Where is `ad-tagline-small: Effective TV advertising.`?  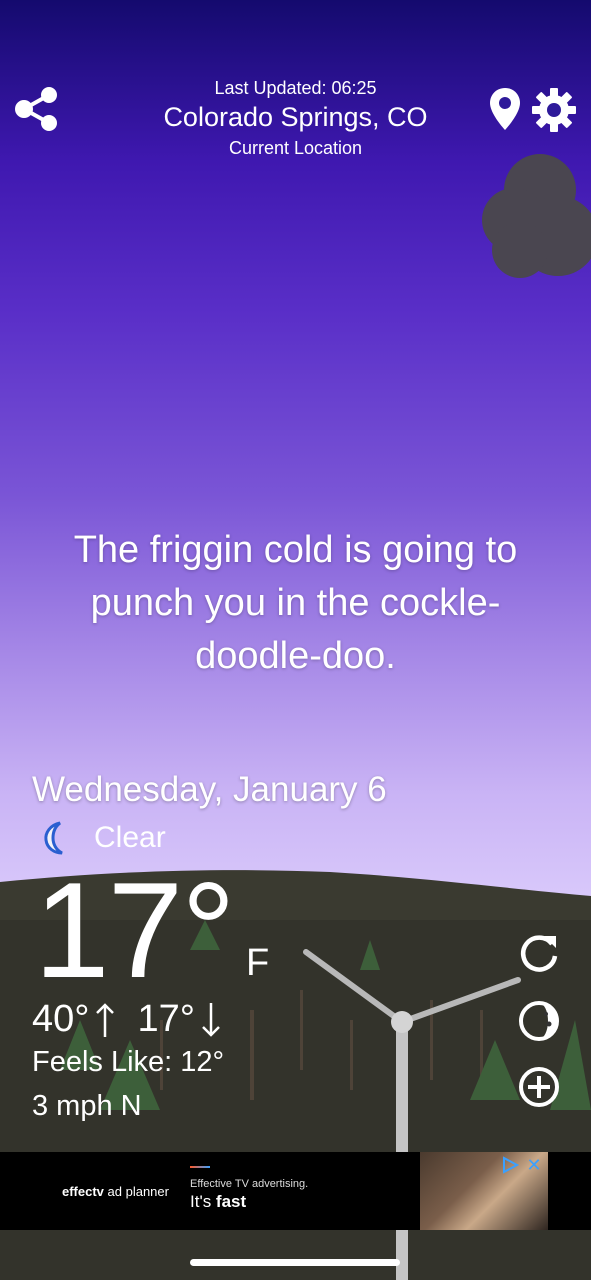 ad-tagline-small: Effective TV advertising. is located at coordinates (249, 1184).